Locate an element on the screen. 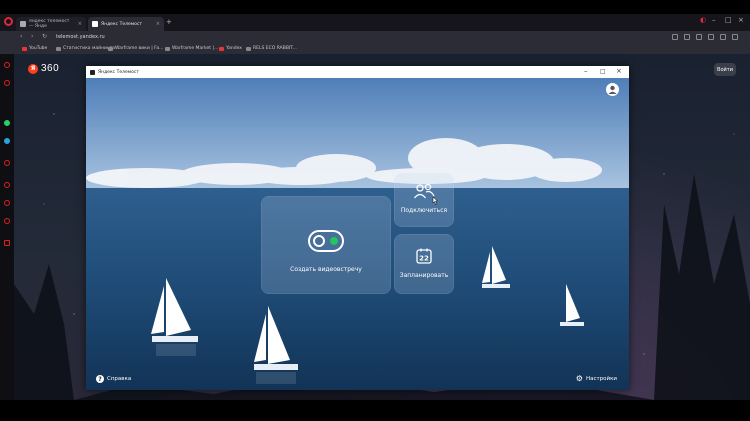  window-title: Яндекс Телемост is located at coordinates (118, 72).